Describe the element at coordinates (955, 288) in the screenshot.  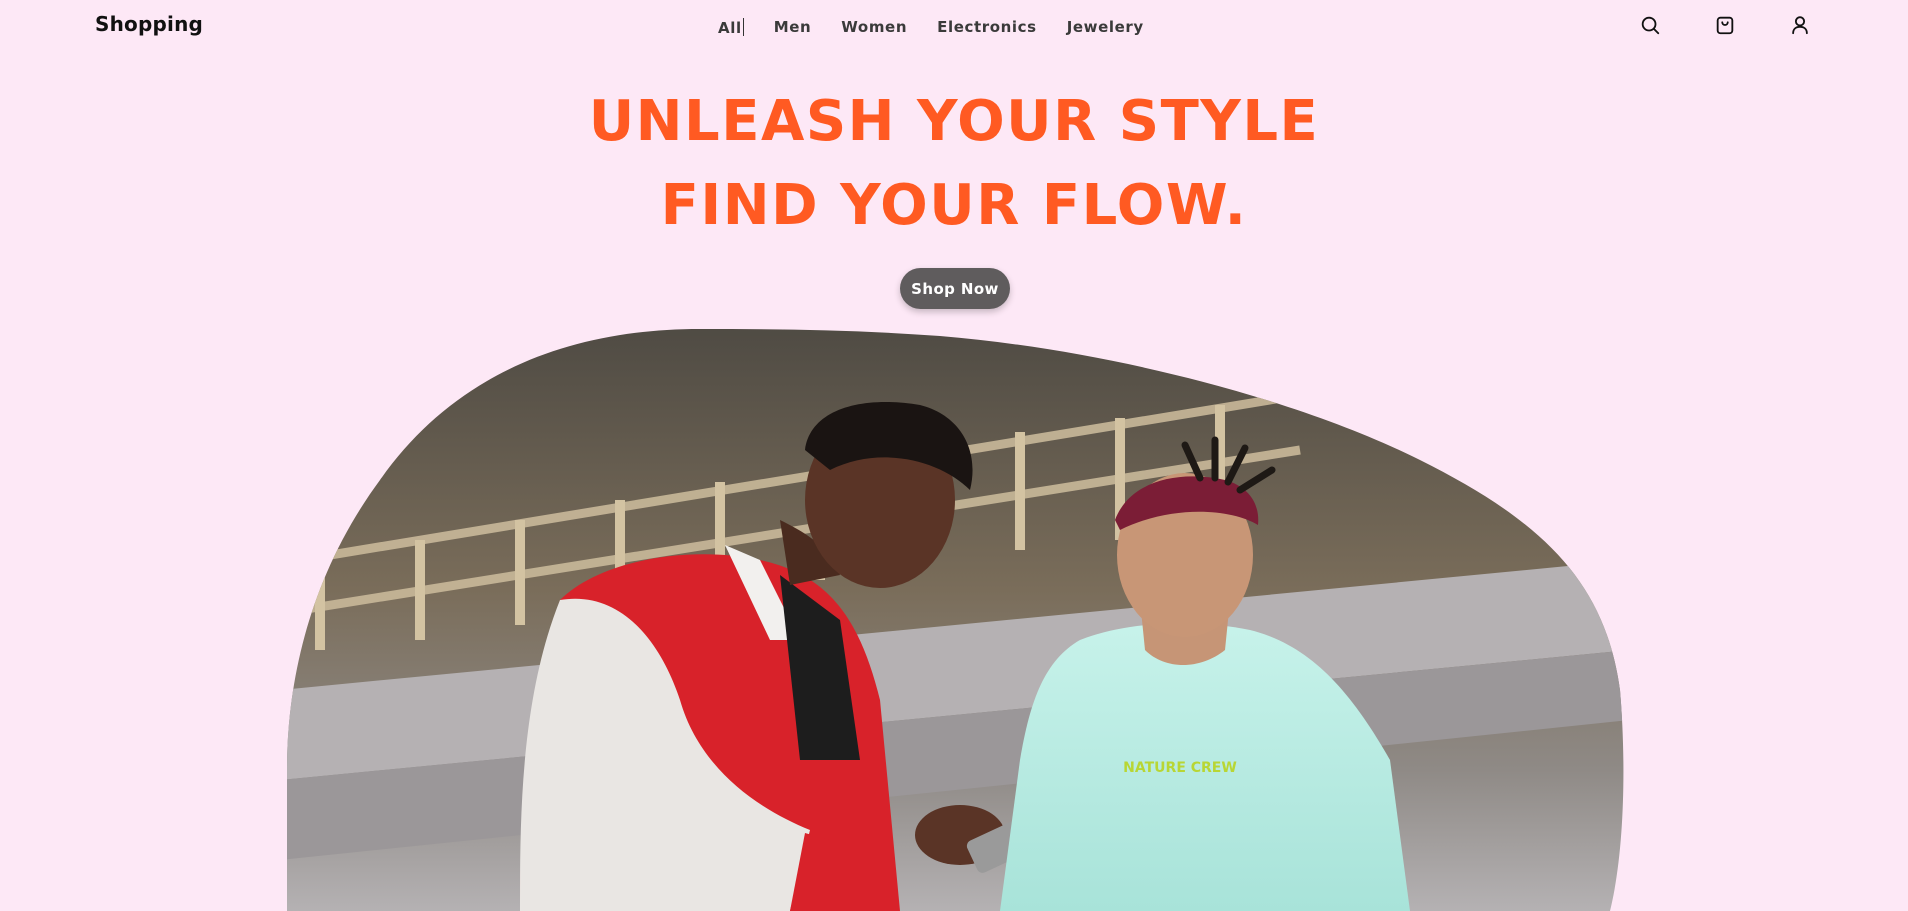
I see `shop-now-button: Shop Now` at that location.